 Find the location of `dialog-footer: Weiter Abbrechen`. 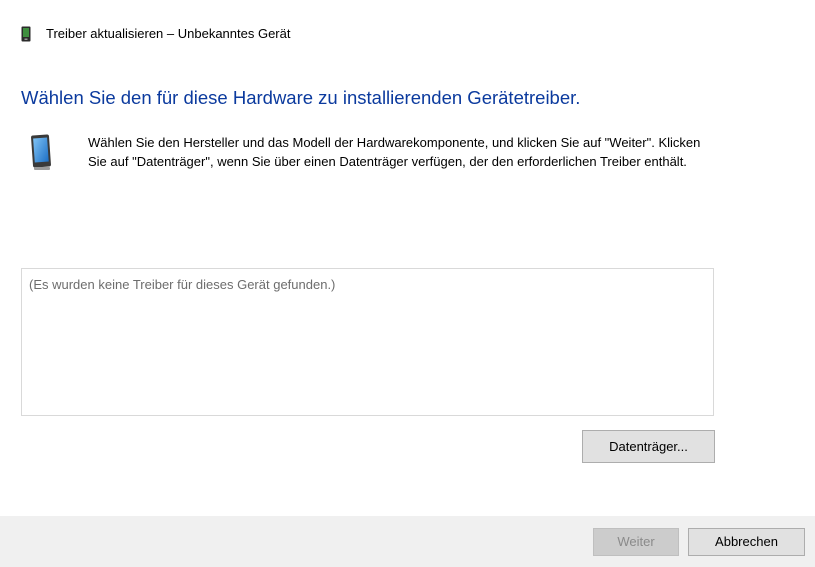

dialog-footer: Weiter Abbrechen is located at coordinates (407, 541).